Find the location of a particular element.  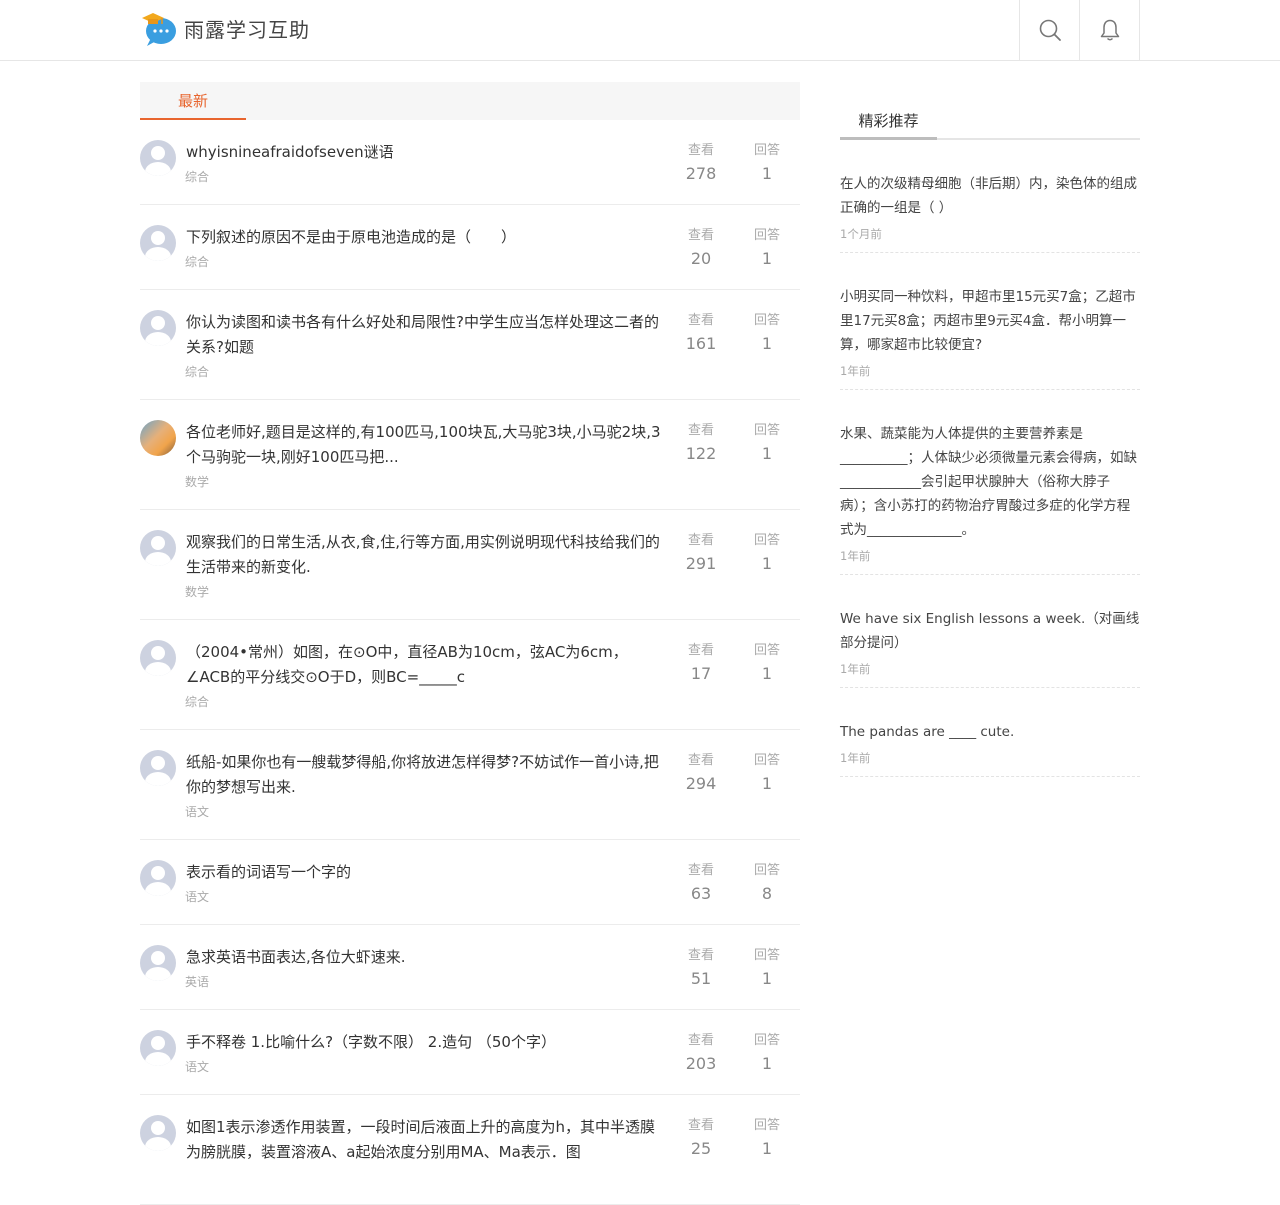

question-title: 表示看的词语写一个字的 is located at coordinates (428, 872).